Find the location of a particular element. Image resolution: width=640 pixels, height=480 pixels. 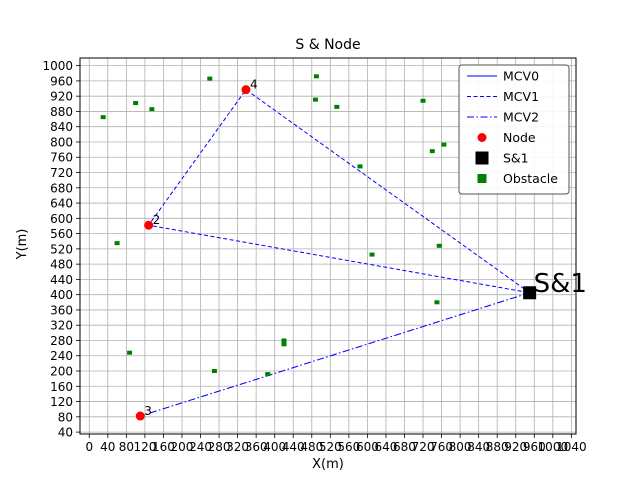

y-tick-label: 360 is located at coordinates (61, 310).